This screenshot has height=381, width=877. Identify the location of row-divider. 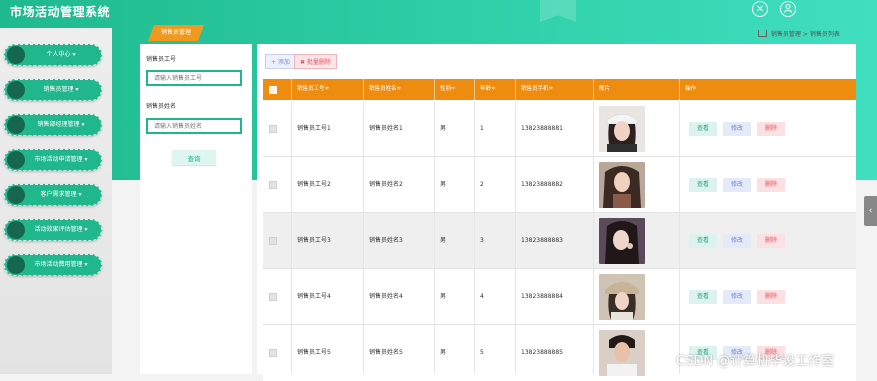
(559, 156).